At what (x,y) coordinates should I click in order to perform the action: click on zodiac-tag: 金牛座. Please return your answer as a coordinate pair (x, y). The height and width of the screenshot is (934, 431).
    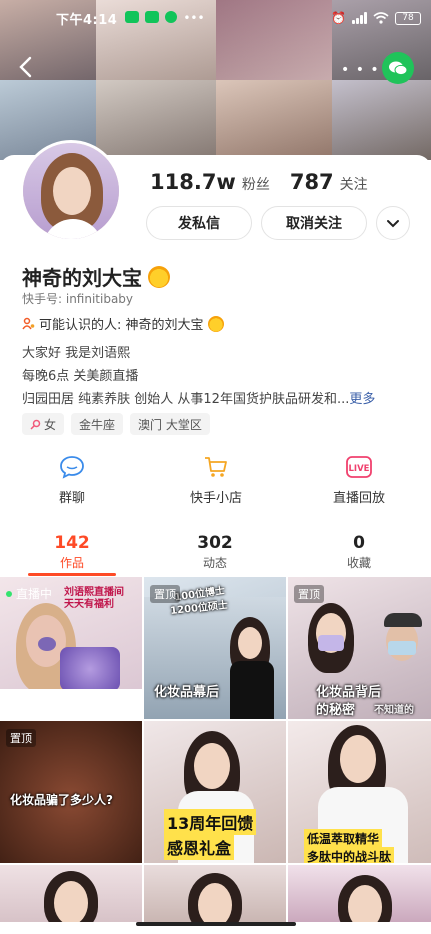
    Looking at the image, I should click on (97, 424).